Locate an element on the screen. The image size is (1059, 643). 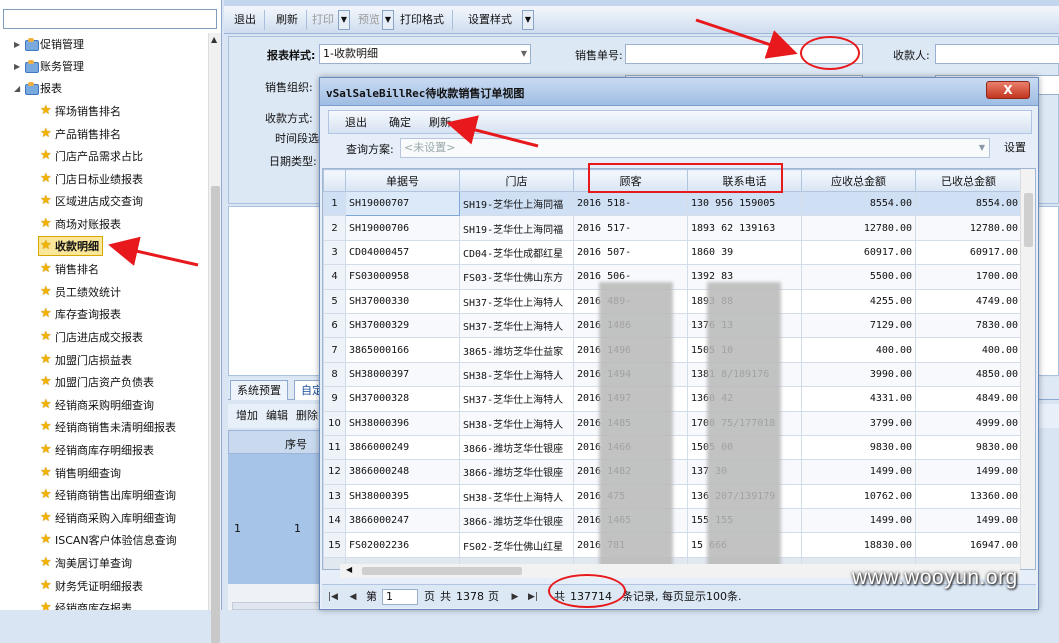
grid-vertical-scrollbar is located at coordinates (1027, 369).